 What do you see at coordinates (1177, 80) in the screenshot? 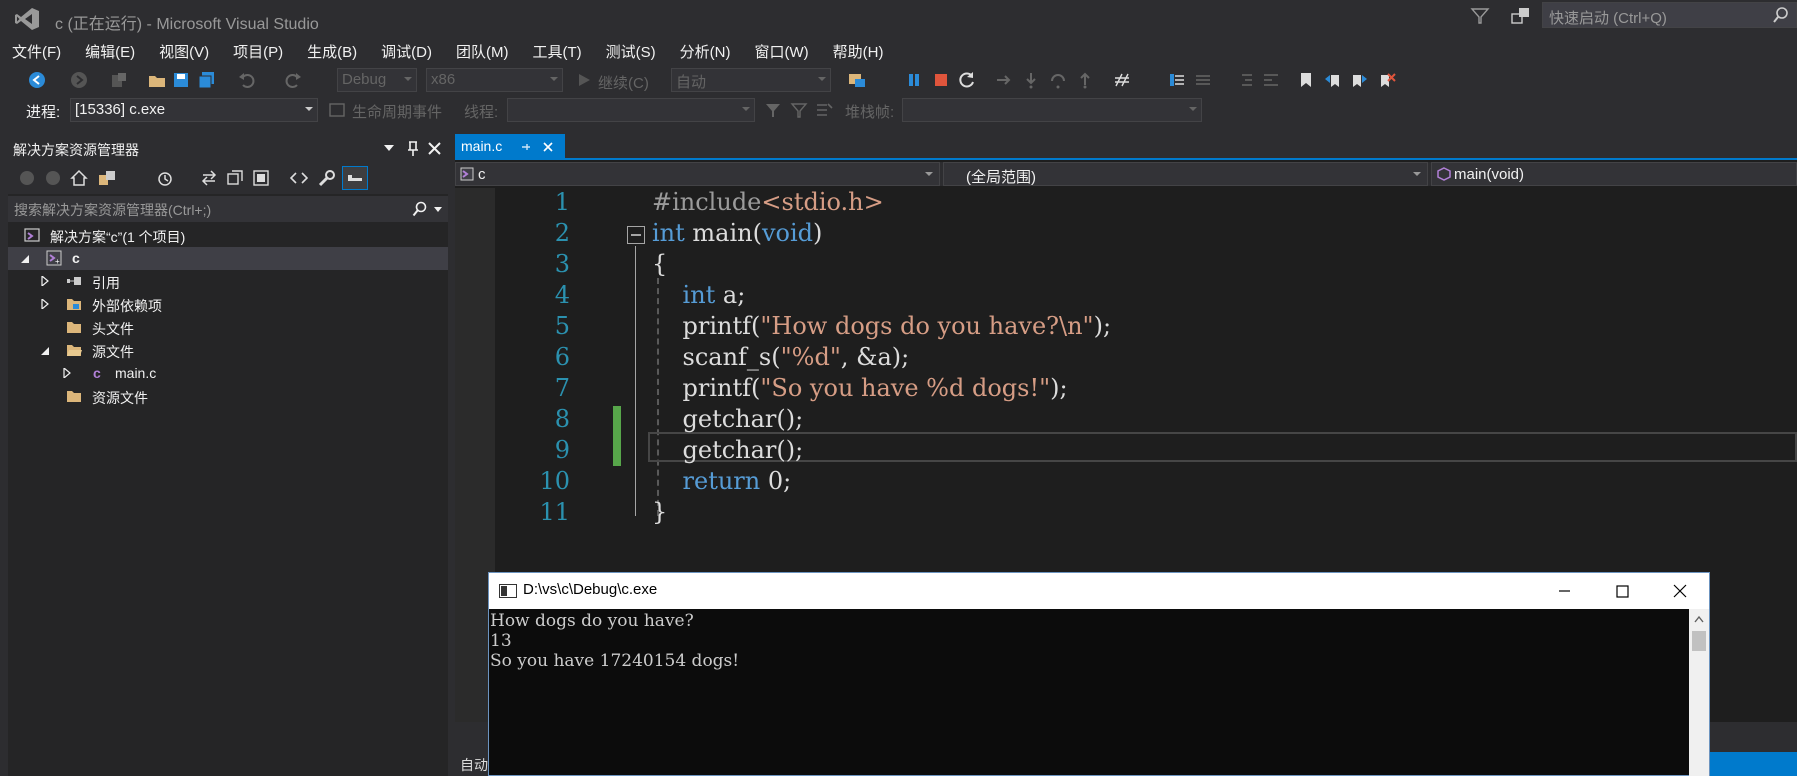
I see `comment-icon` at bounding box center [1177, 80].